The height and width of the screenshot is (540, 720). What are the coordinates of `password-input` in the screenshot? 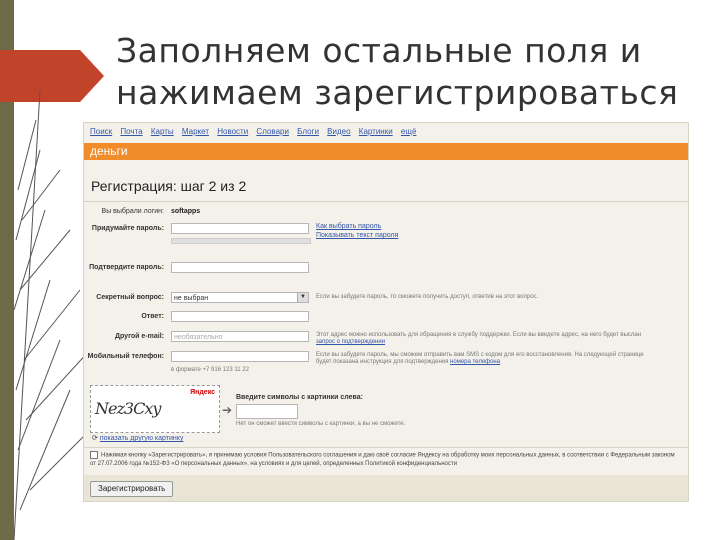 It's located at (240, 228).